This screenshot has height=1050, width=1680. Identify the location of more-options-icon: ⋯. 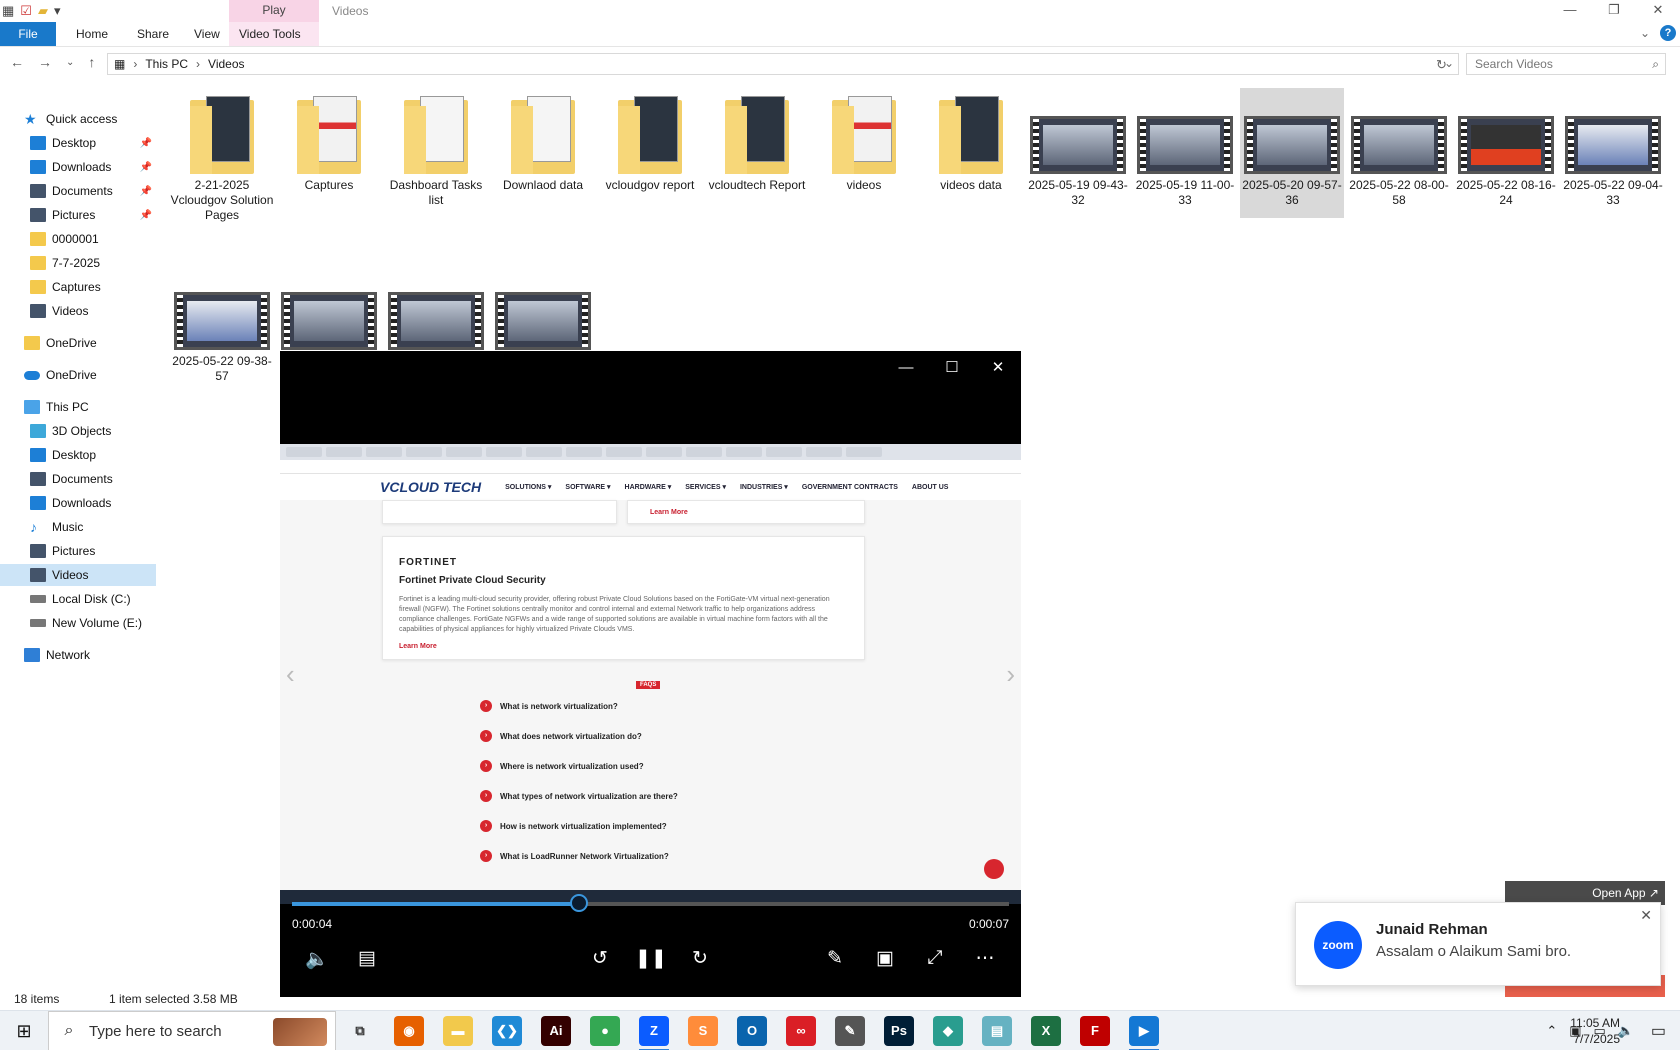
(985, 958).